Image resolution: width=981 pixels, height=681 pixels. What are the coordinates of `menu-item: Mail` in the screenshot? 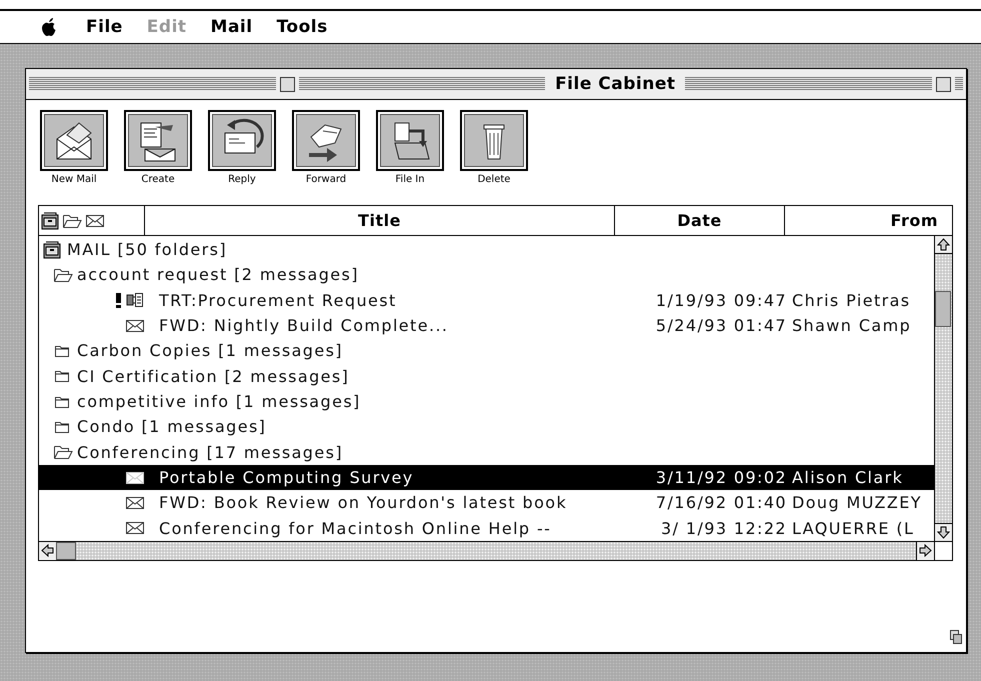 It's located at (231, 27).